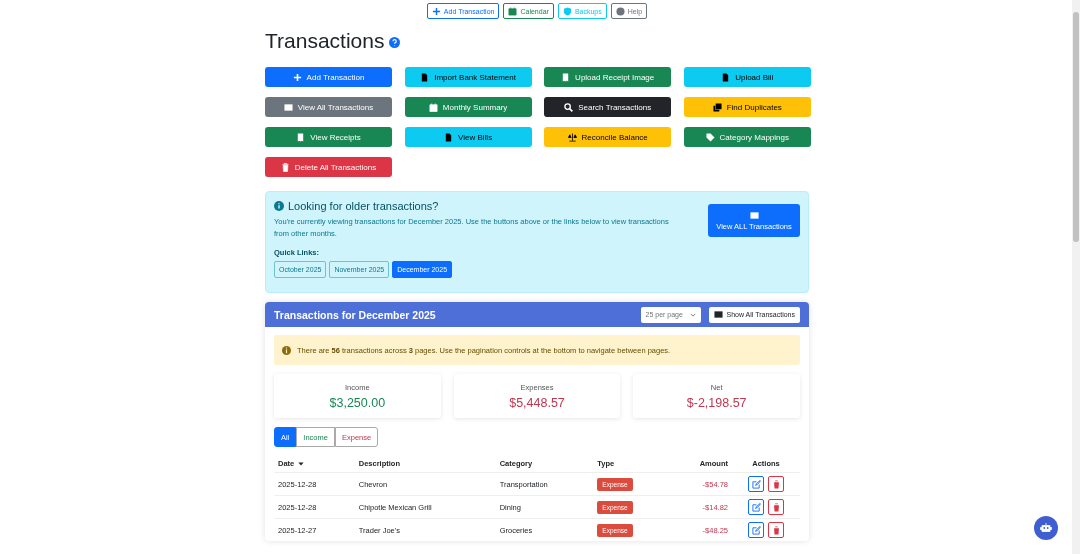  Describe the element at coordinates (747, 137) in the screenshot. I see `action-button: Category Mappings` at that location.